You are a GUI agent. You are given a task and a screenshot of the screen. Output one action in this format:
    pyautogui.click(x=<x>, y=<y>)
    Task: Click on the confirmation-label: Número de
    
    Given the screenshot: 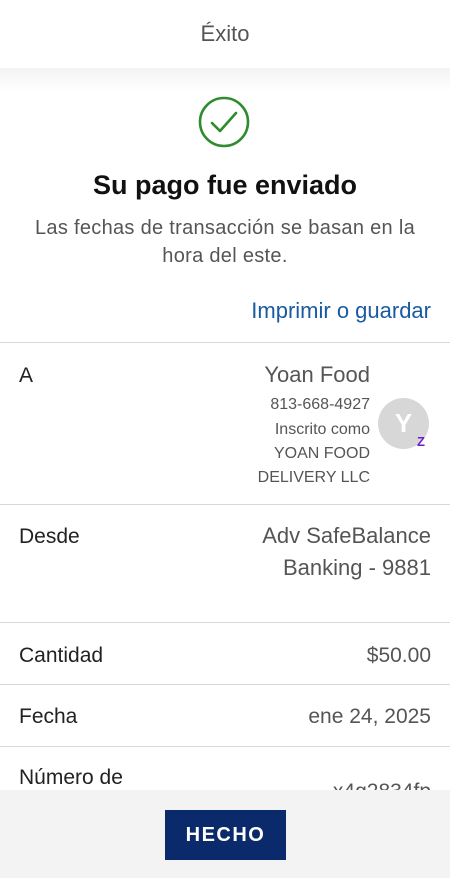 What is the action you would take?
    pyautogui.click(x=71, y=777)
    